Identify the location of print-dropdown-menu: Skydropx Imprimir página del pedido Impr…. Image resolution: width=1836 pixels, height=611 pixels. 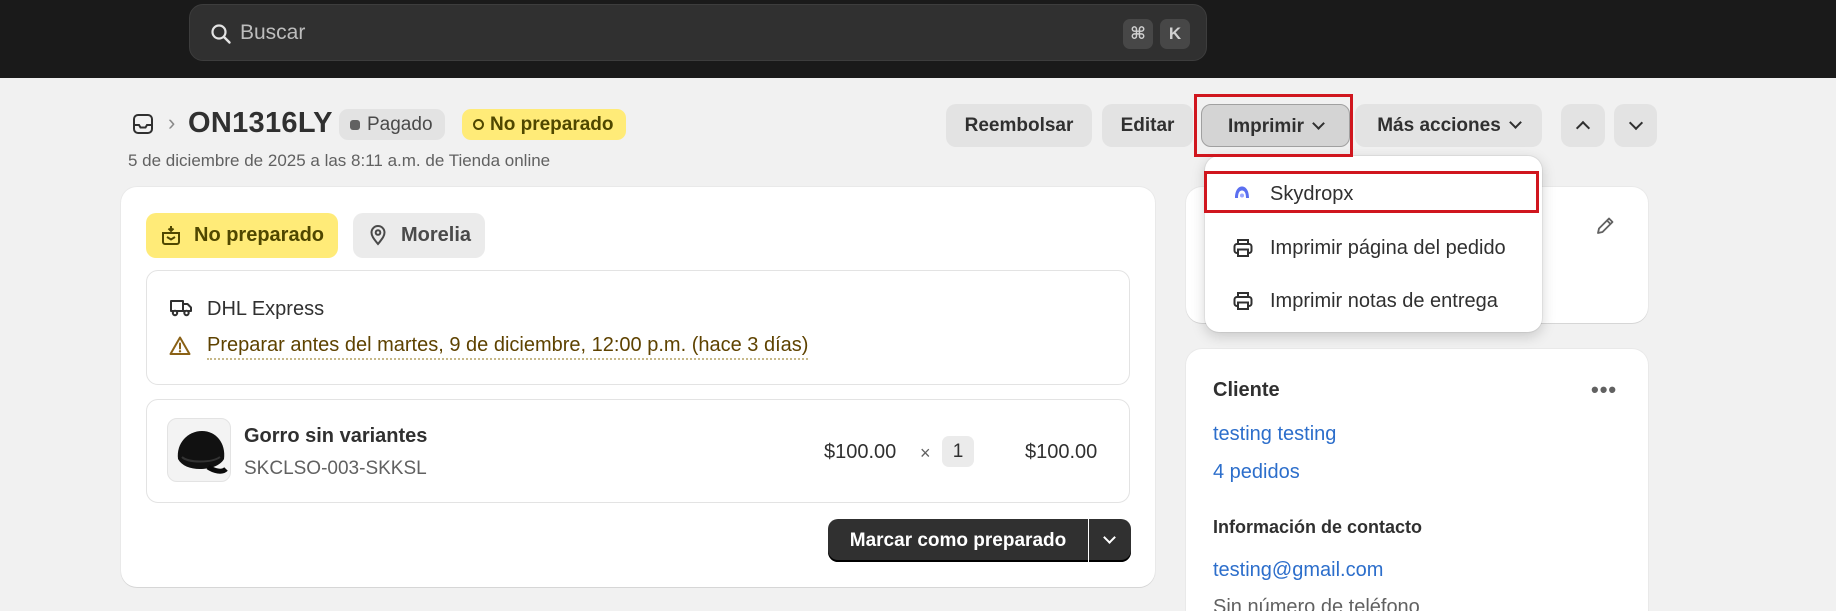
(1373, 244).